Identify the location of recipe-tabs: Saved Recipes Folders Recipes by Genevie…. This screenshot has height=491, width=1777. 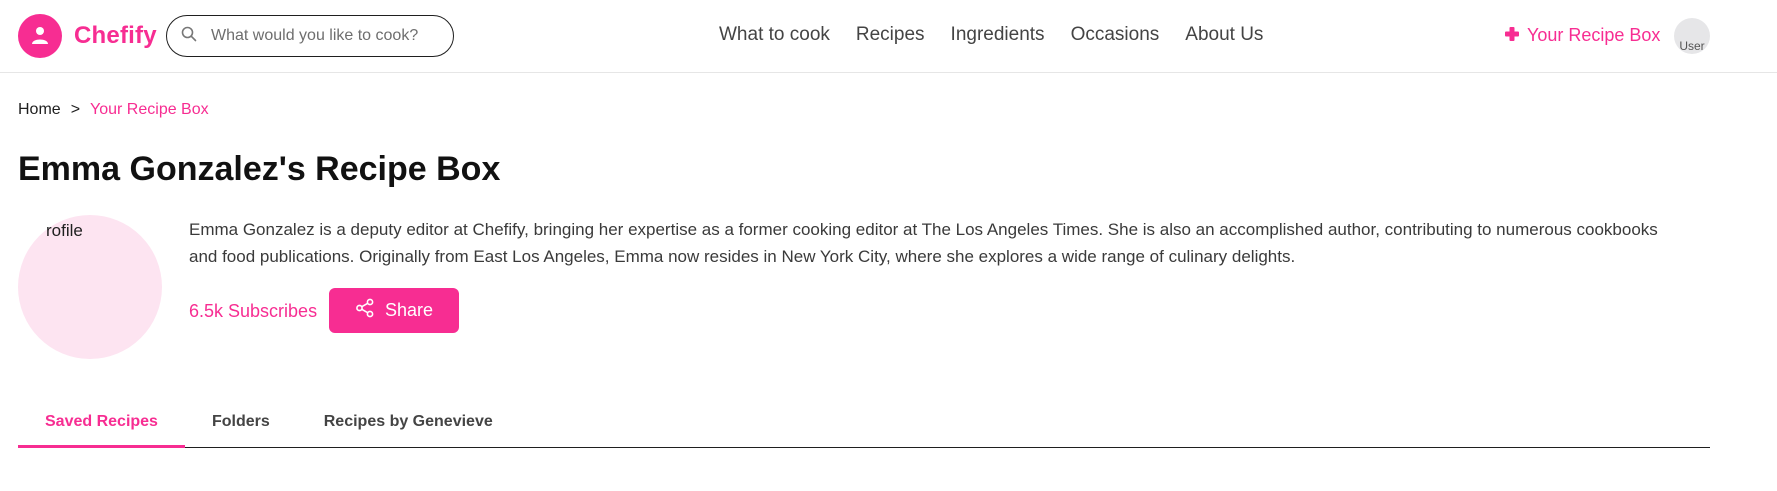
(864, 426).